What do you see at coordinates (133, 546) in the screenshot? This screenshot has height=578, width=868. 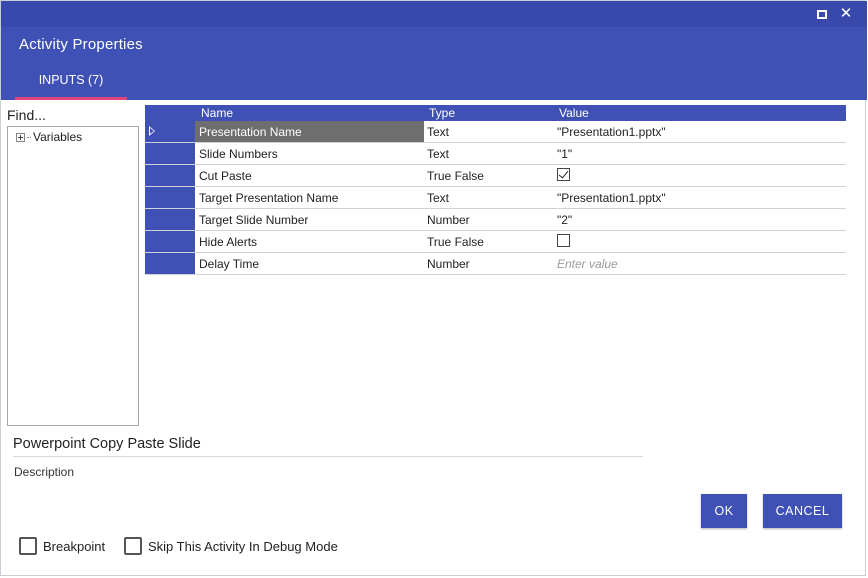 I see `skip-debug-checkbox` at bounding box center [133, 546].